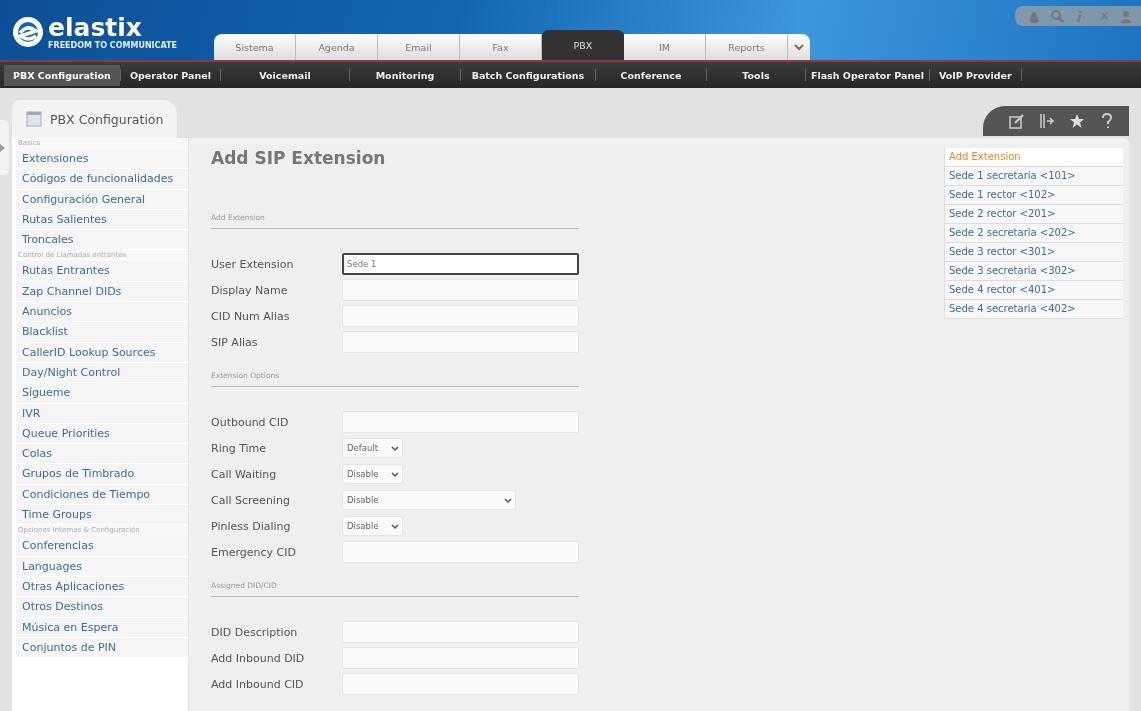 The image size is (1141, 711). What do you see at coordinates (665, 47) in the screenshot?
I see `menu-tab: IM` at bounding box center [665, 47].